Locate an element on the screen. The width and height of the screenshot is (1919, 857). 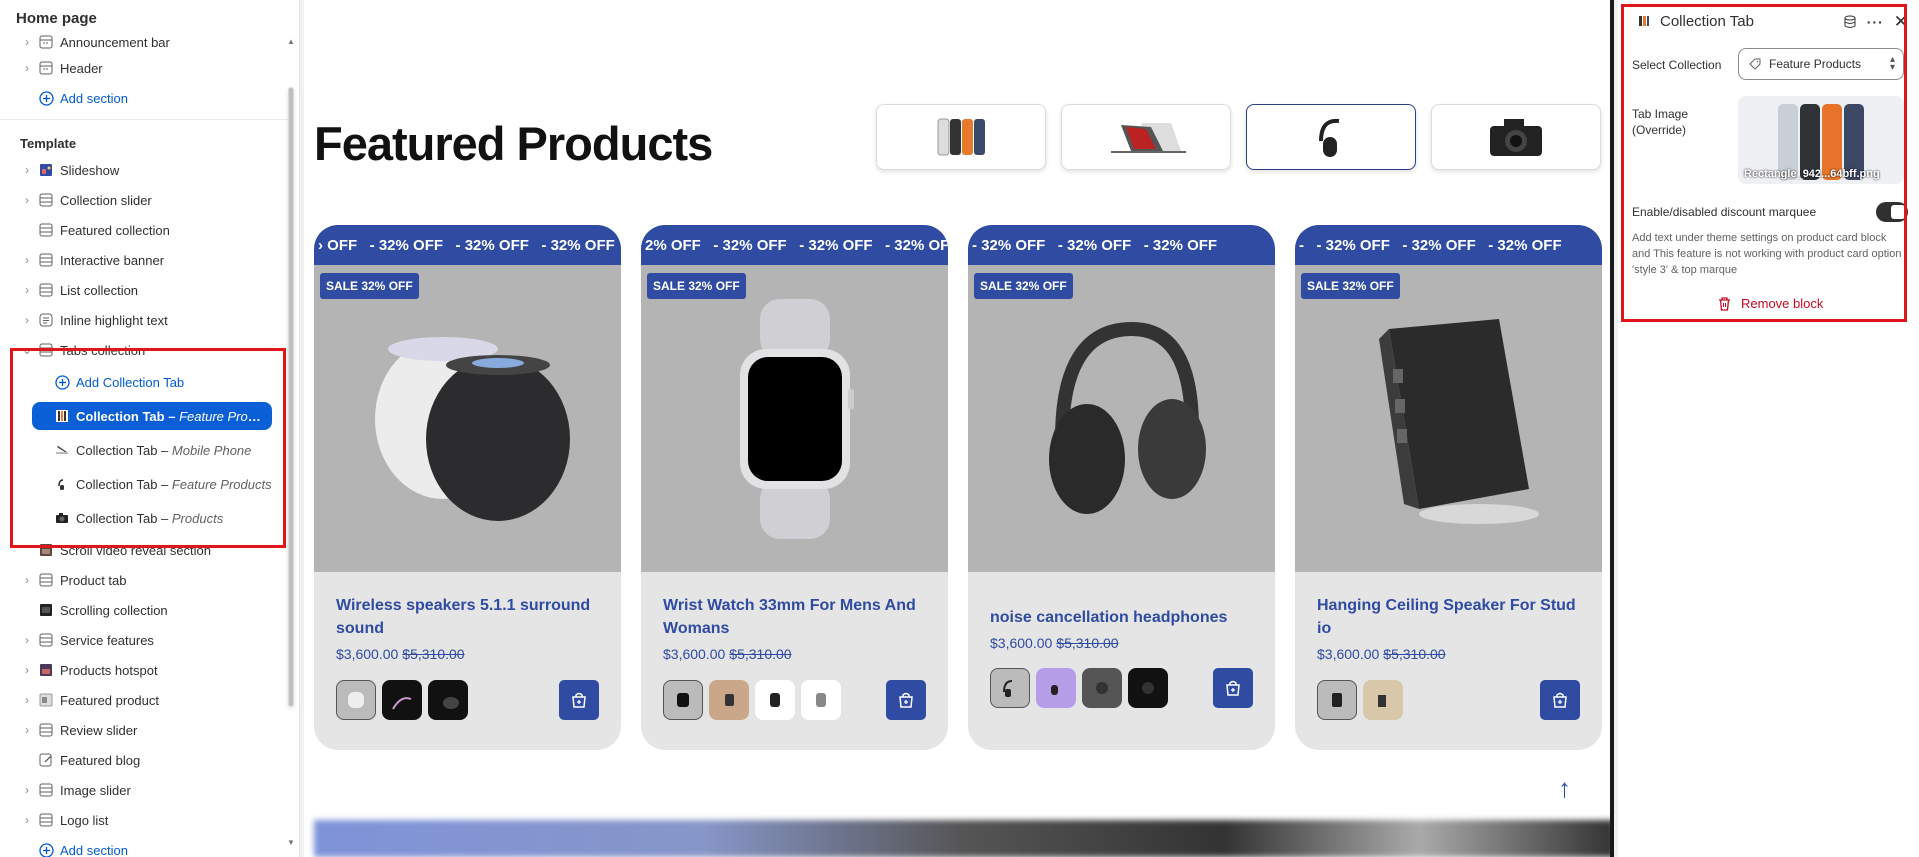
sidebar-item-featured-product: › Featured product is located at coordinates (145, 700).